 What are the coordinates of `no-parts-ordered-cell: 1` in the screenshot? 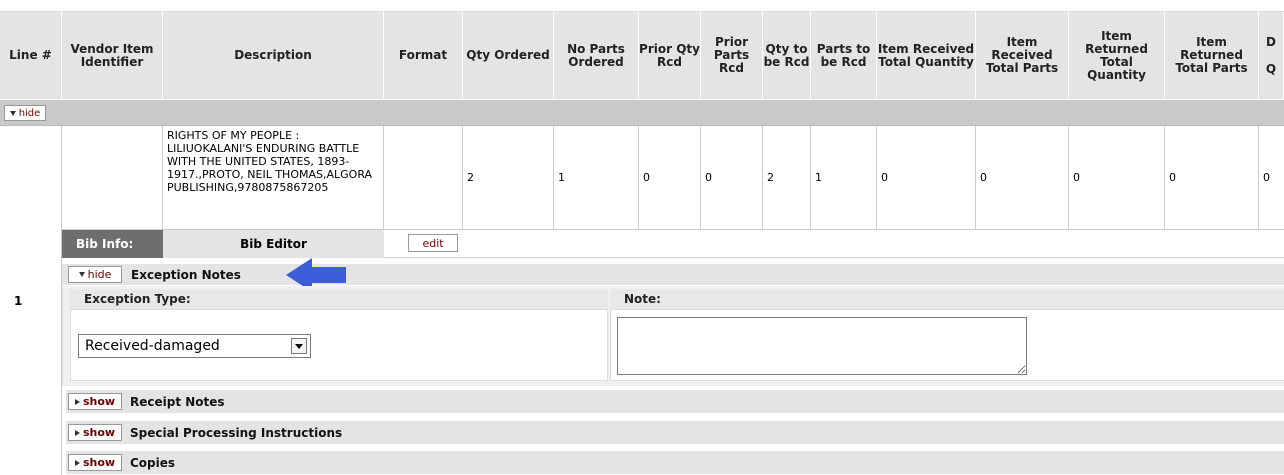 It's located at (596, 178).